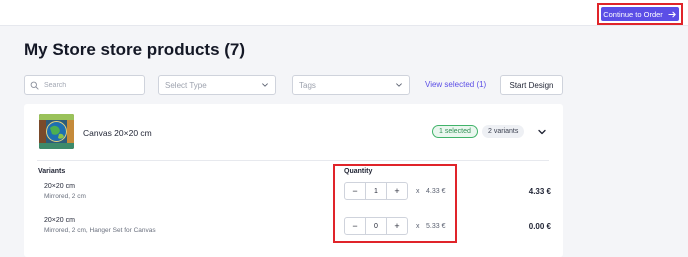  I want to click on selected-count-badge: 1 selected, so click(455, 131).